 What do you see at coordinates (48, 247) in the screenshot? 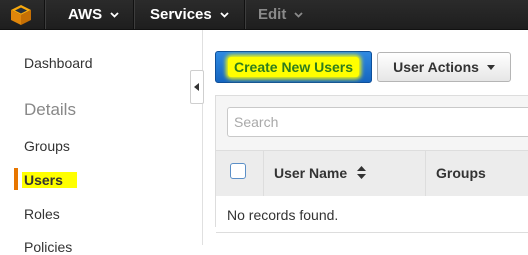
I see `sidebar-item-policies: Policies` at bounding box center [48, 247].